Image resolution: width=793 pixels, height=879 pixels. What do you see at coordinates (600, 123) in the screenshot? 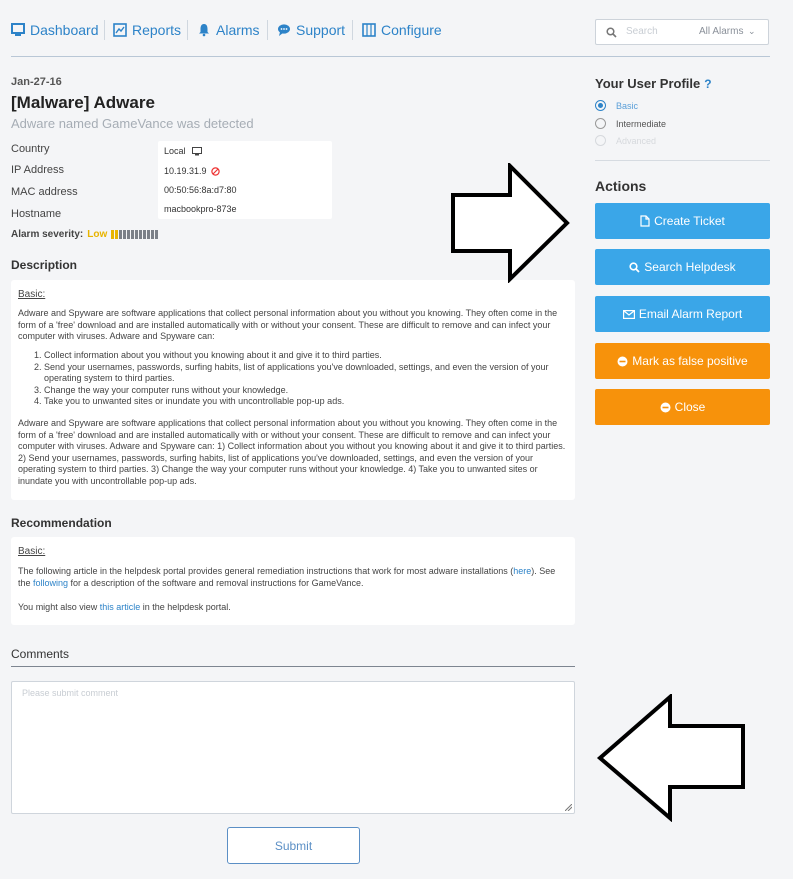
I see `radio-icon` at bounding box center [600, 123].